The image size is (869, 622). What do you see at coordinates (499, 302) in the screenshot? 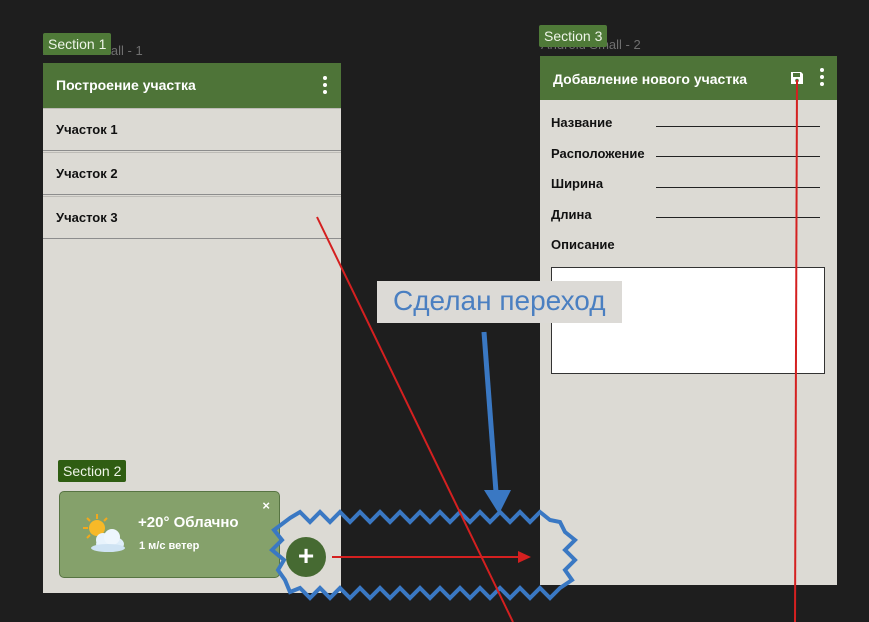
I see `transition-callout: Сделан переход` at bounding box center [499, 302].